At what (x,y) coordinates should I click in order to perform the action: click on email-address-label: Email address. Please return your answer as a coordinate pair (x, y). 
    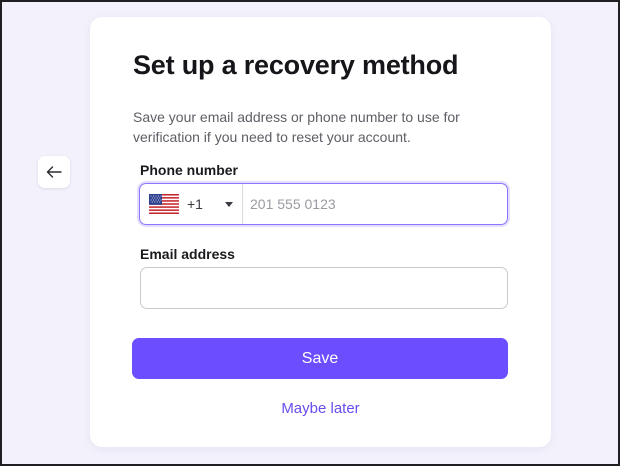
    Looking at the image, I should click on (187, 254).